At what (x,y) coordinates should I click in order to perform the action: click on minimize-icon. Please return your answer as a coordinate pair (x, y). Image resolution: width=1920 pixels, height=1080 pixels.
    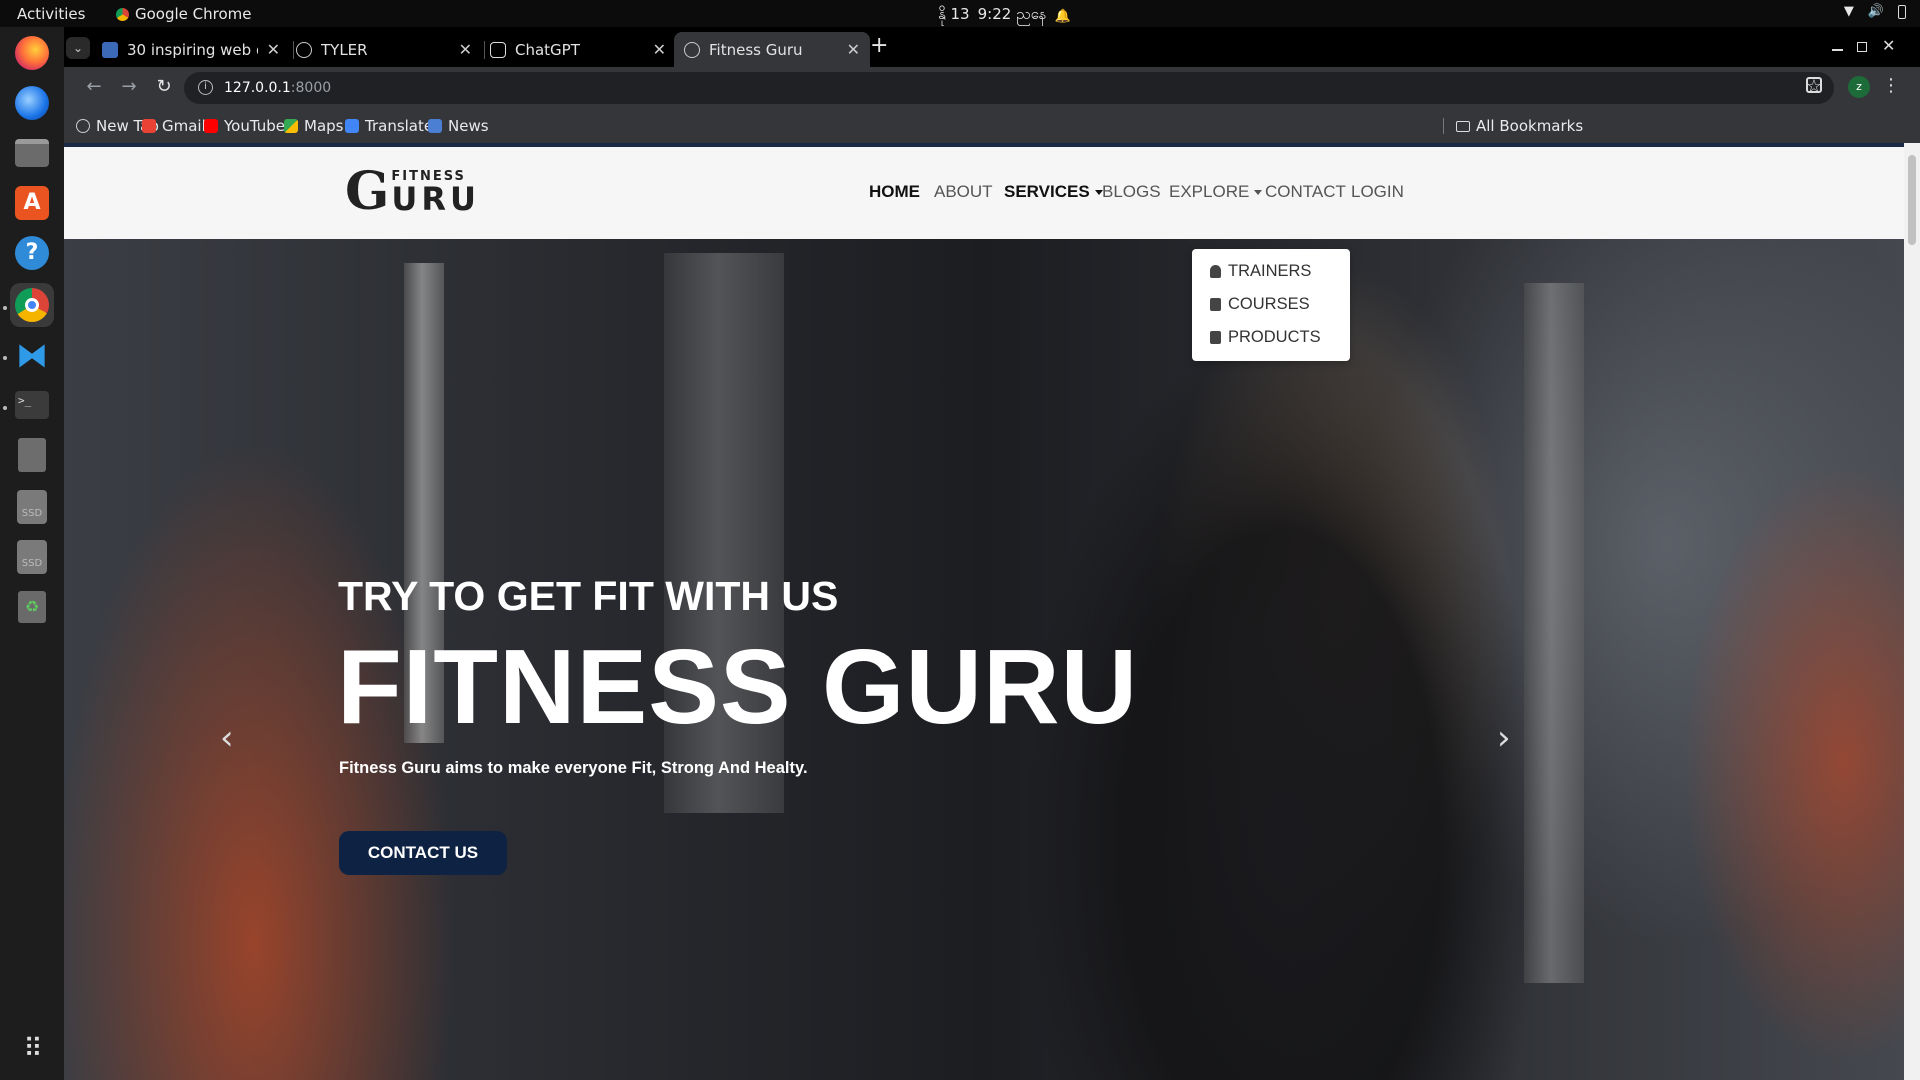
    Looking at the image, I should click on (1837, 50).